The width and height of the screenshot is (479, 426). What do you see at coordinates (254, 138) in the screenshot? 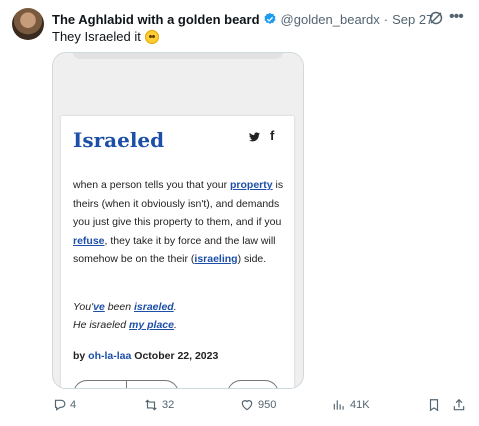
I see `twitter-share-icon` at bounding box center [254, 138].